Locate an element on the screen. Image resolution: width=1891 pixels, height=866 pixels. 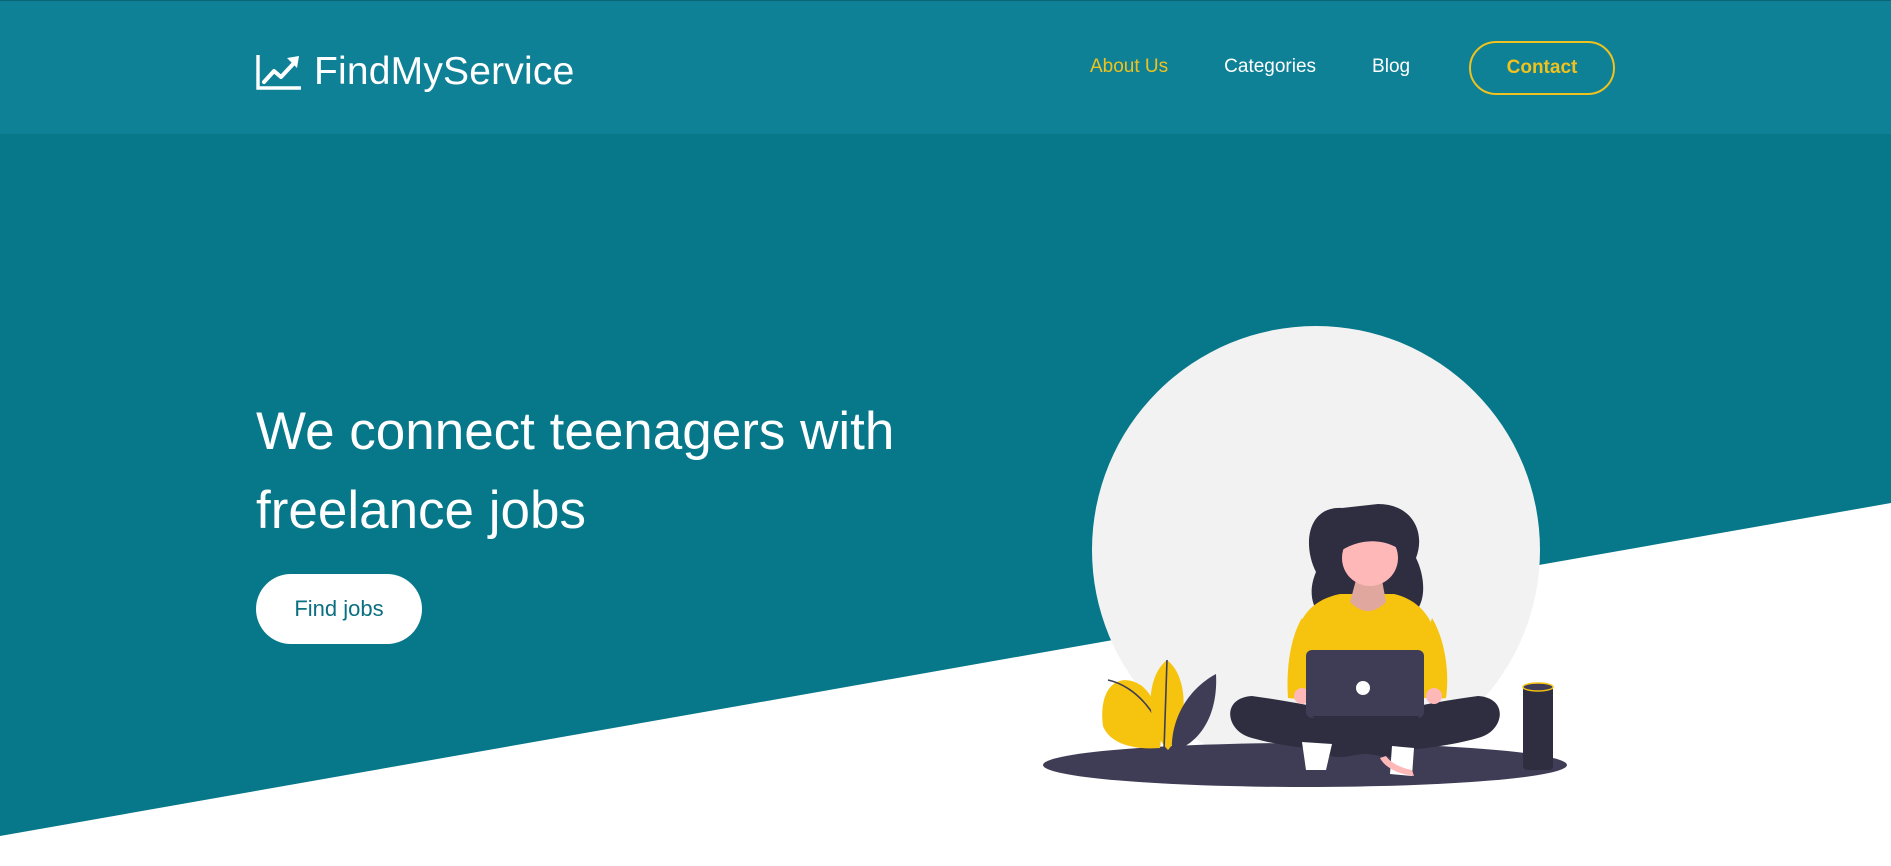
nav-link-blog: Blog is located at coordinates (1391, 67).